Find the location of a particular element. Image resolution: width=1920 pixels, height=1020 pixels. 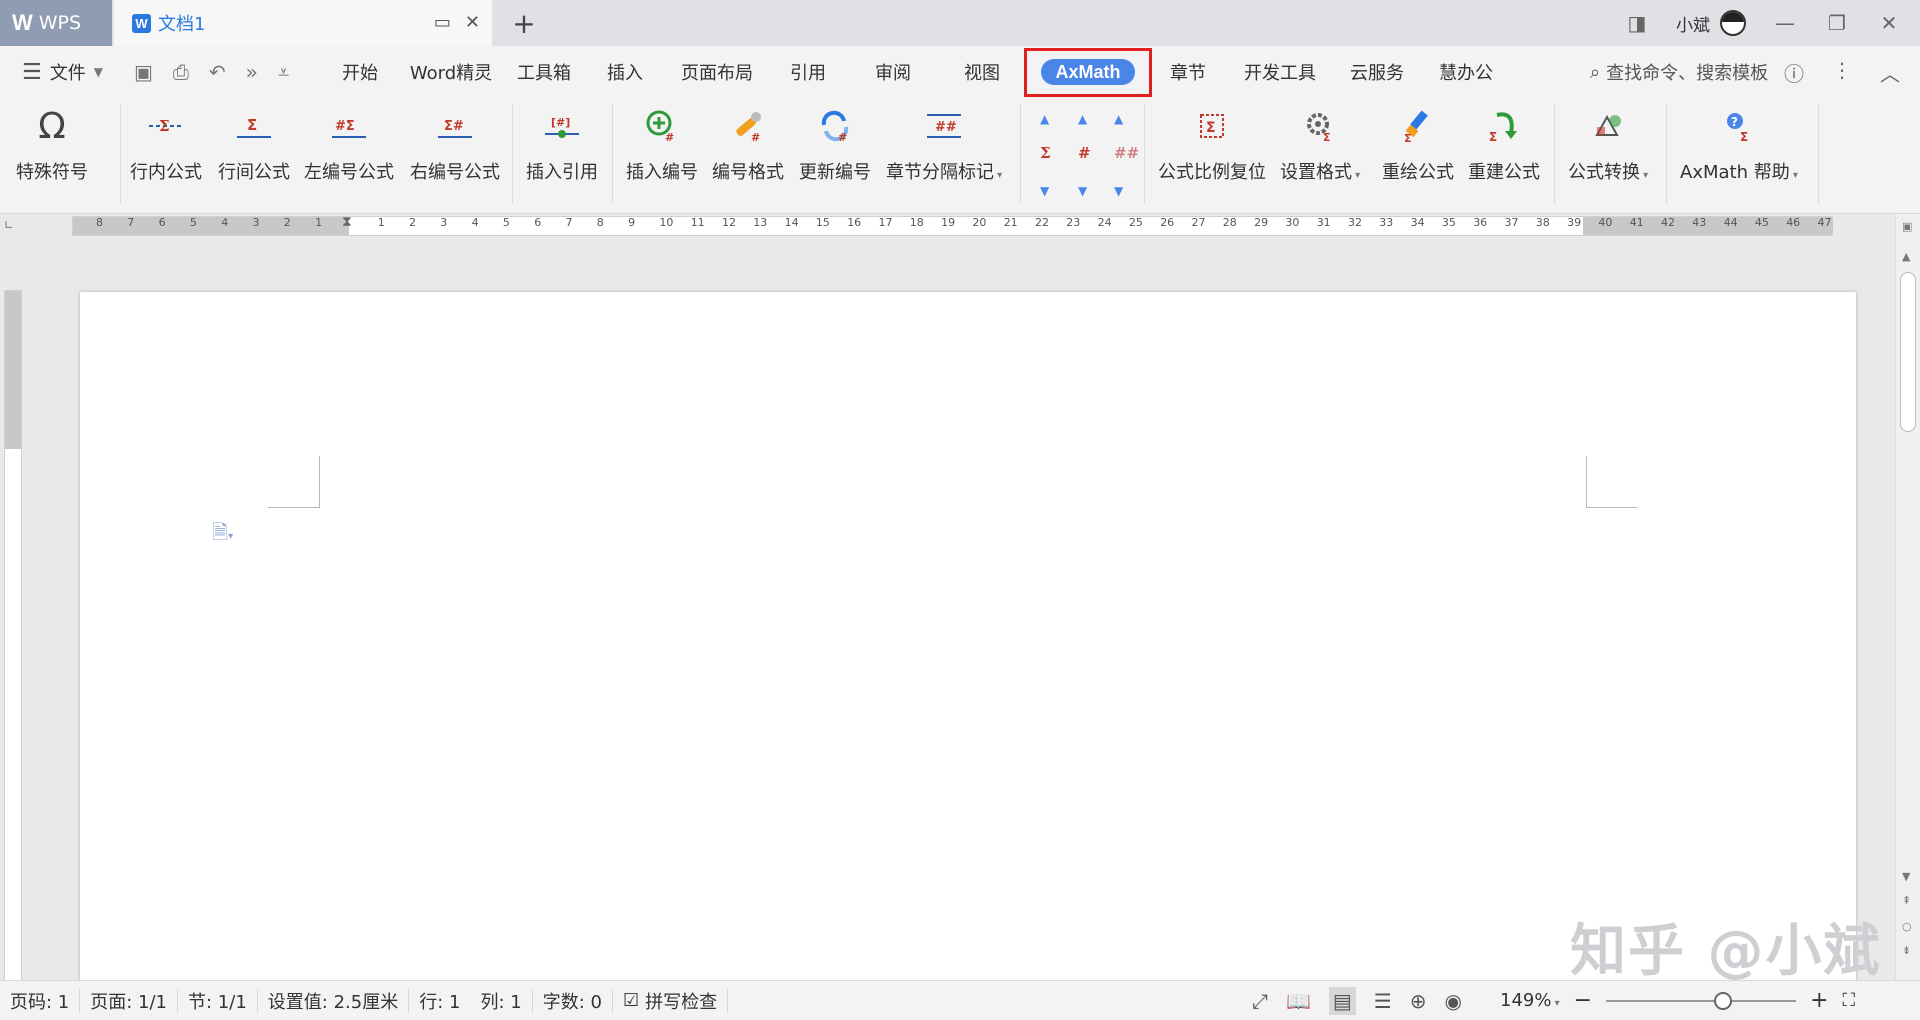

redraw-formula-button: Σ 重绘公式 is located at coordinates (1418, 145).